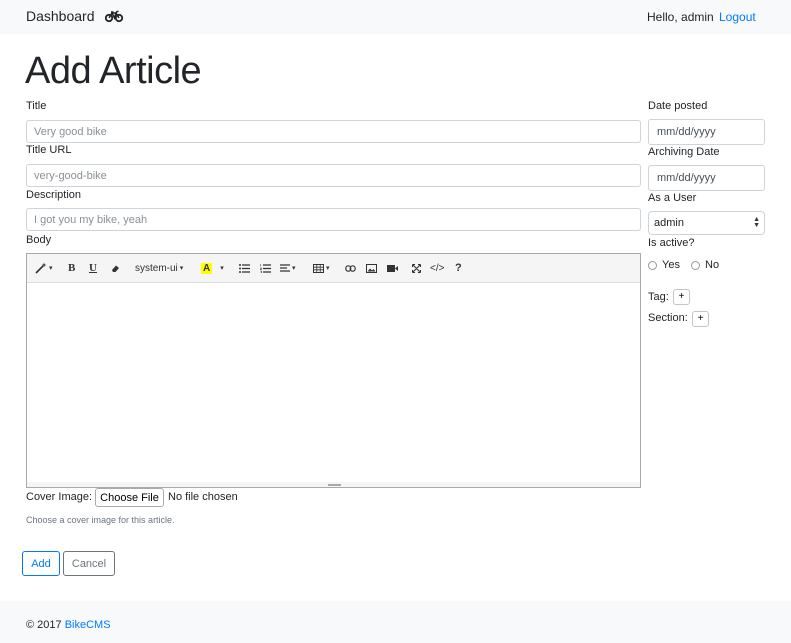 The height and width of the screenshot is (643, 791). What do you see at coordinates (669, 223) in the screenshot?
I see `user-select-value: admin` at bounding box center [669, 223].